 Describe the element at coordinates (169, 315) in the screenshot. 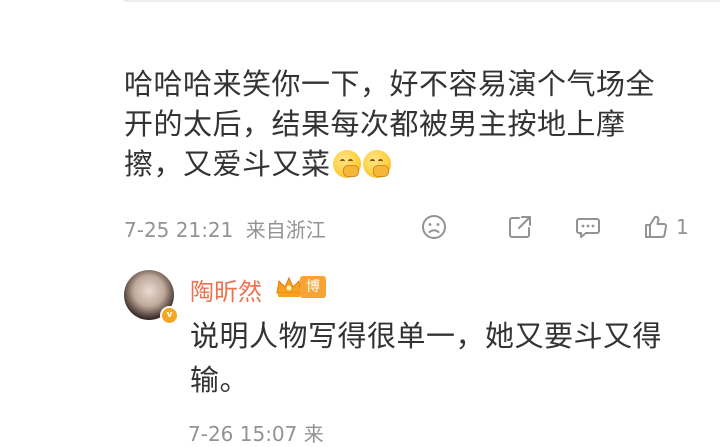

I see `verified-badge-icon: v` at that location.